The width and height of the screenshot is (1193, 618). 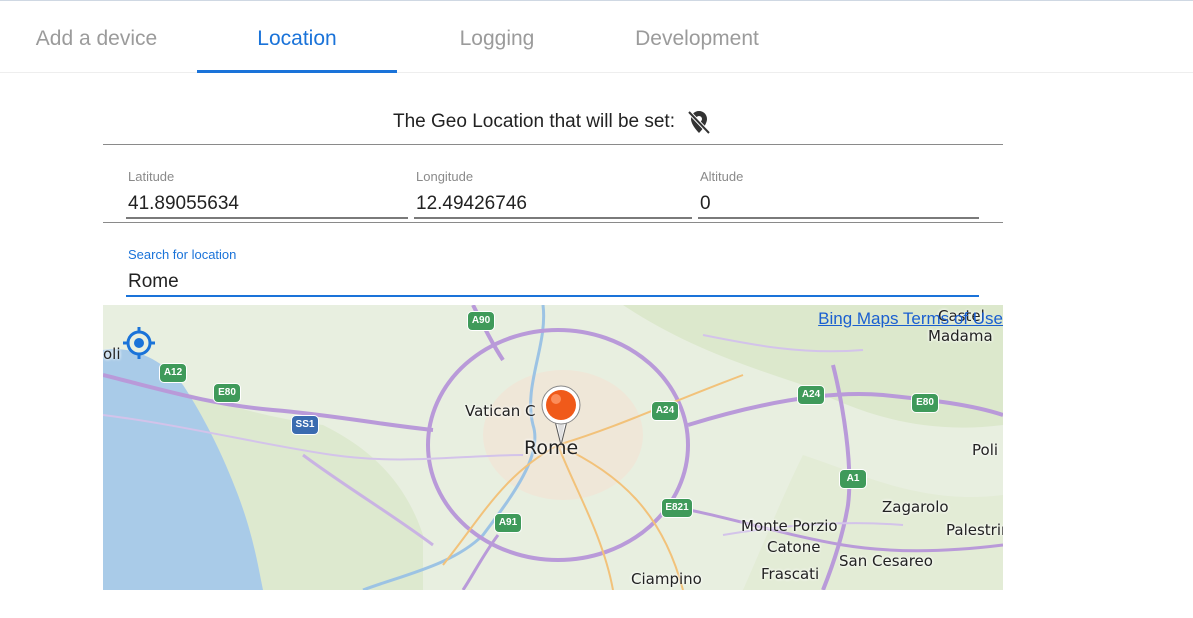 I want to click on map-label-oli: oli, so click(x=112, y=354).